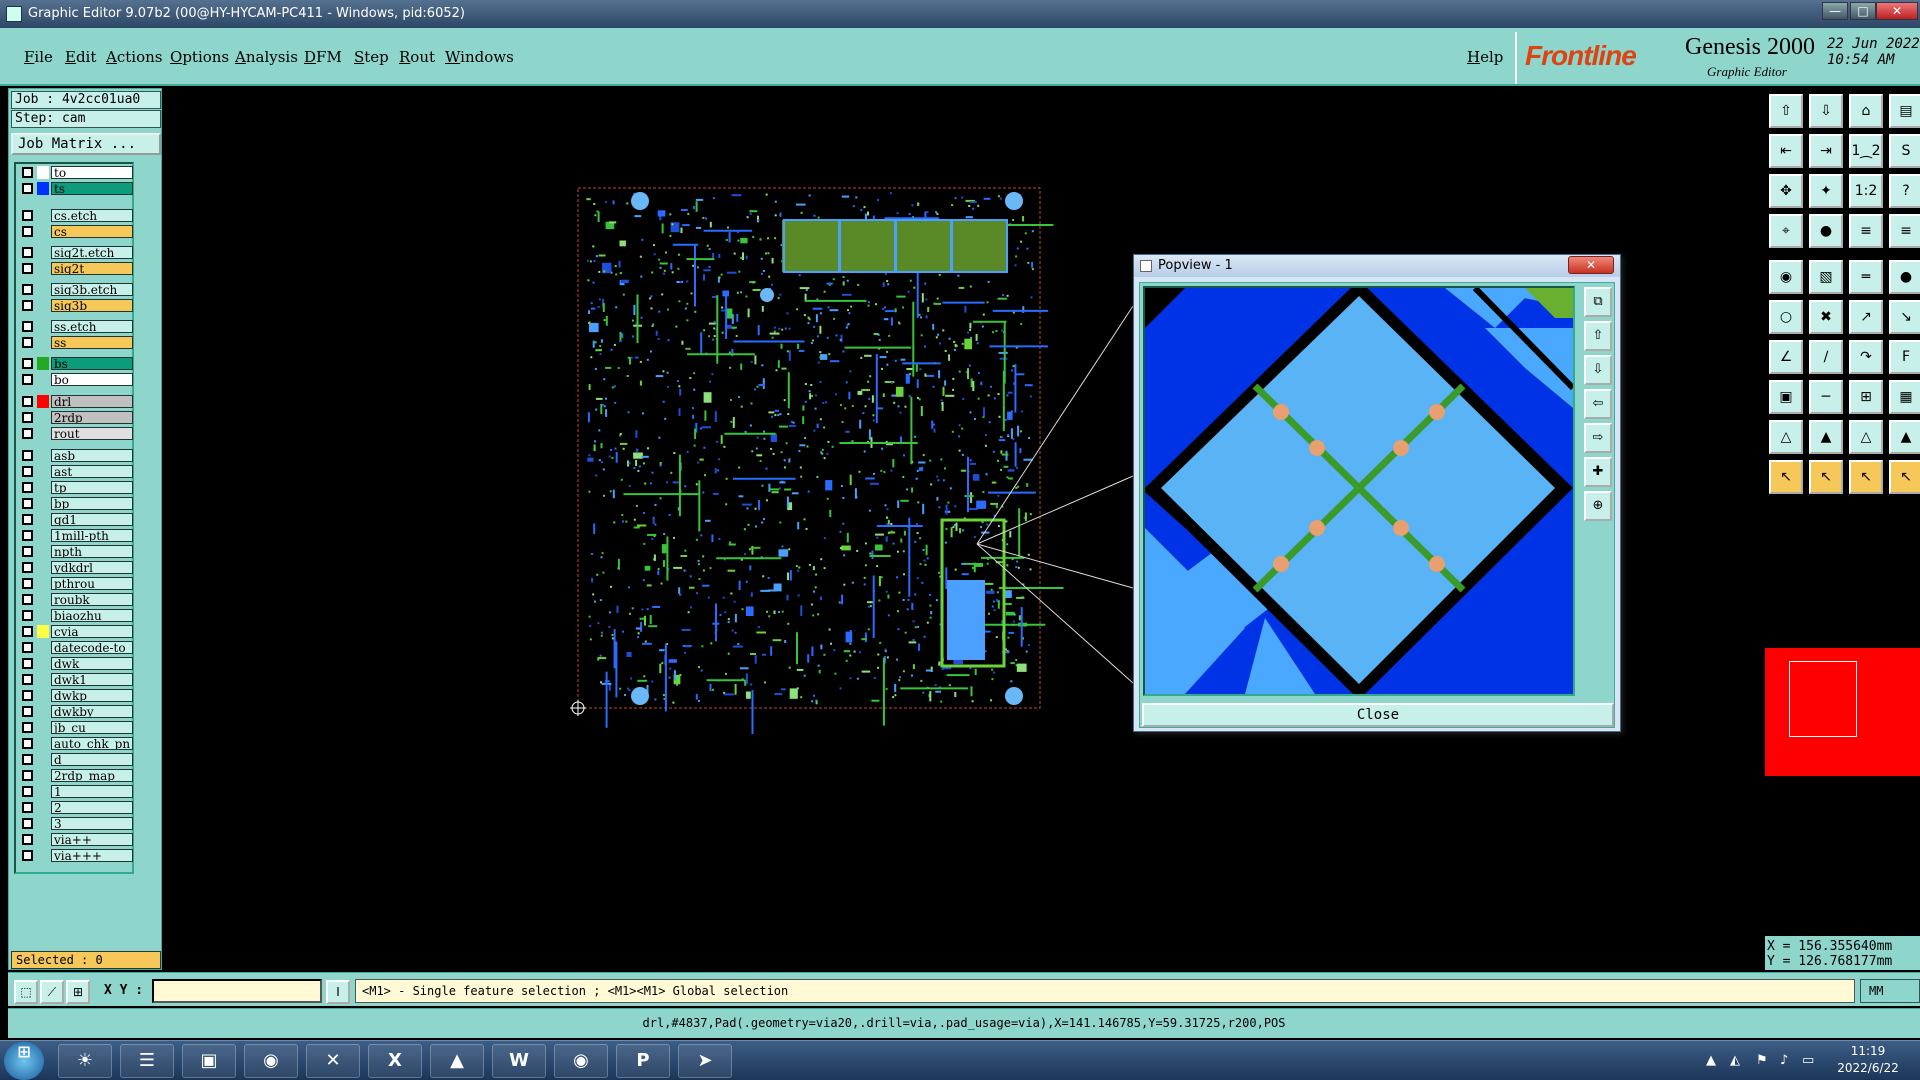  I want to click on layer-row: d, so click(76, 760).